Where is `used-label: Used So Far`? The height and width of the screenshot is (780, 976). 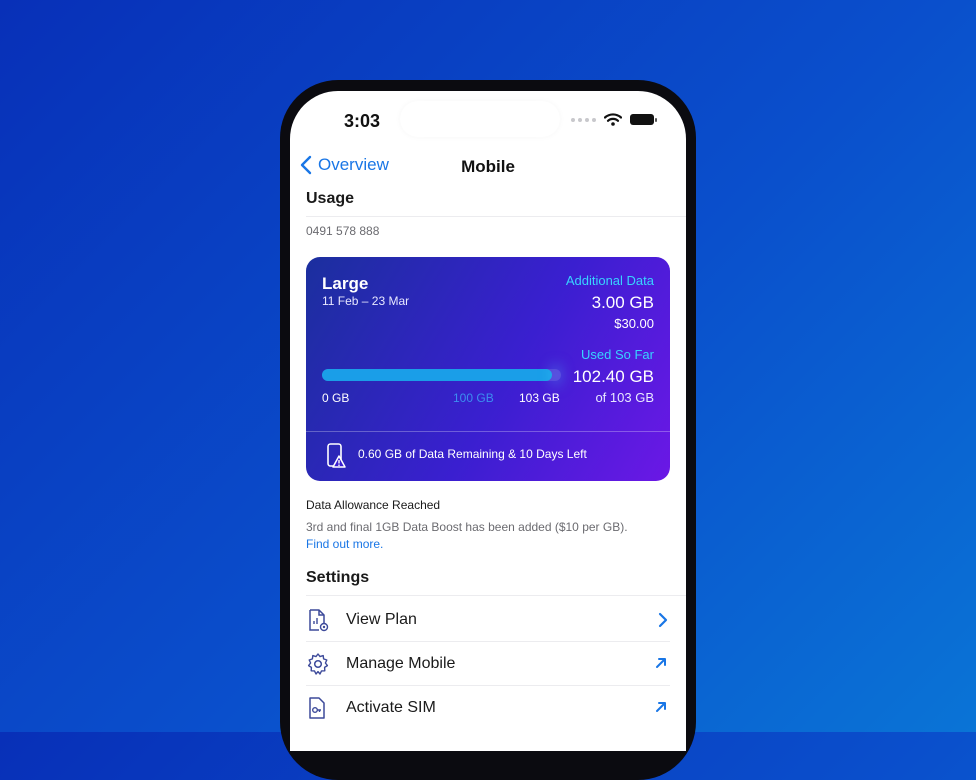
used-label: Used So Far is located at coordinates (617, 354).